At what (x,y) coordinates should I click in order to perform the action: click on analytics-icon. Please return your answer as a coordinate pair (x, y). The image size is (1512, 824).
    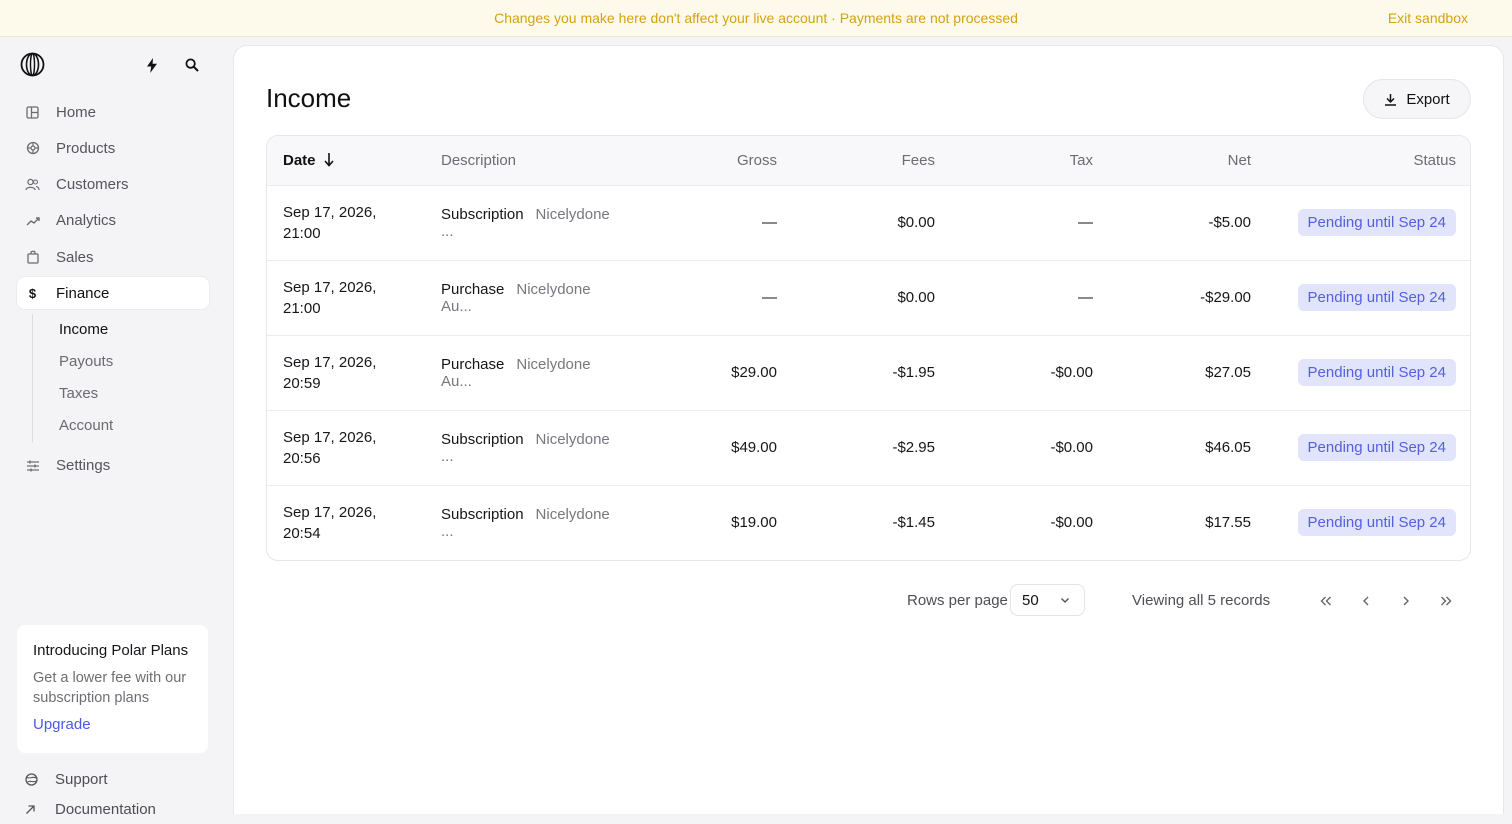
    Looking at the image, I should click on (32, 220).